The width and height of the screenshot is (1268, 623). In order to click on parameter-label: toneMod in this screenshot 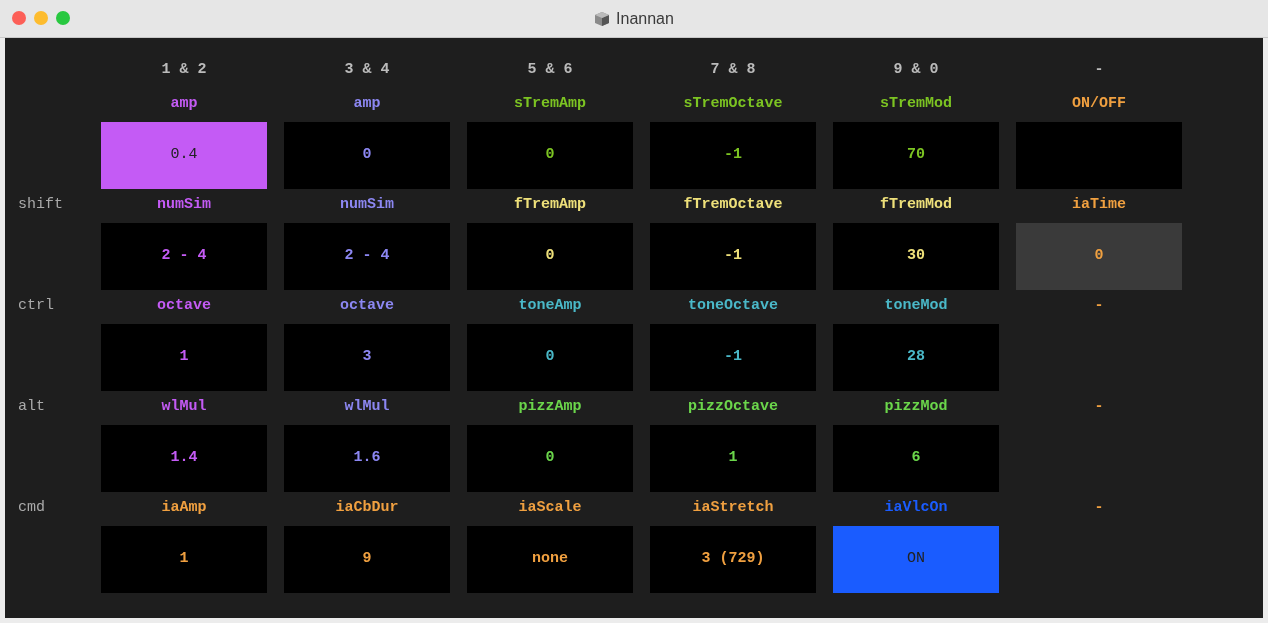, I will do `click(916, 305)`.